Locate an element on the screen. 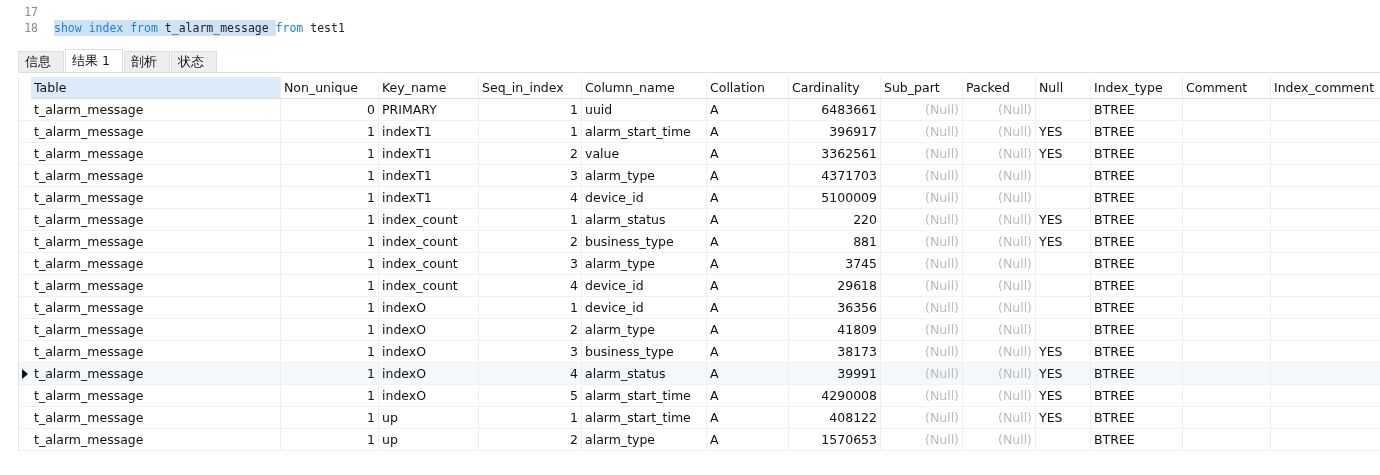  table-cell: indexO is located at coordinates (404, 351).